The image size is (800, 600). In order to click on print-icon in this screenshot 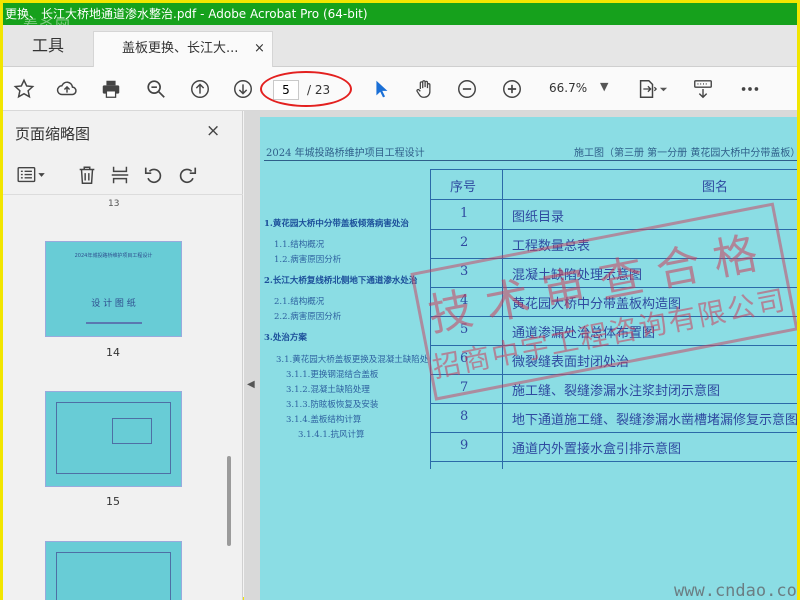, I will do `click(111, 89)`.